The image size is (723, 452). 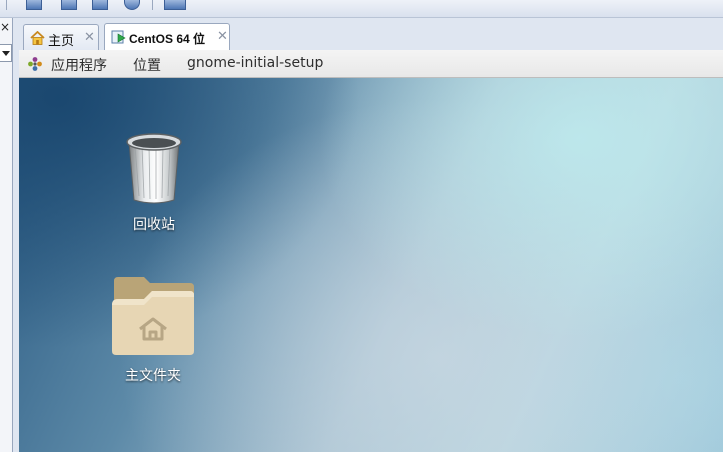 I want to click on vm-info-icon, so click(x=132, y=5).